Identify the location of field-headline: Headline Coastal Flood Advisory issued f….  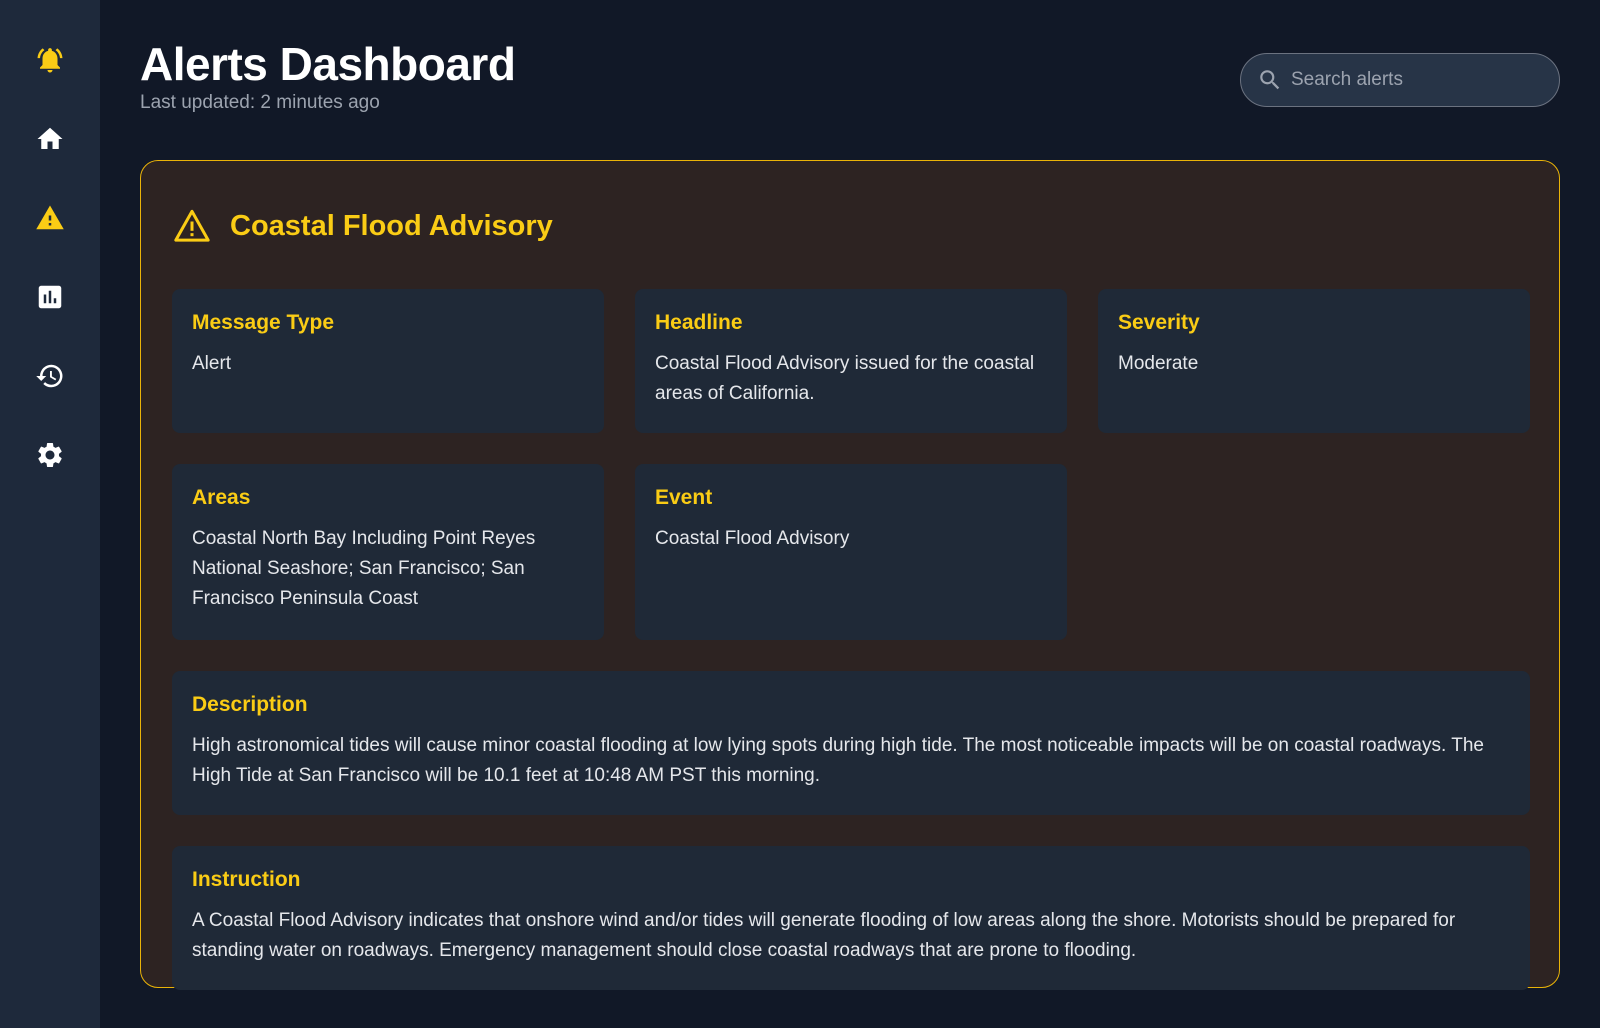
(851, 361).